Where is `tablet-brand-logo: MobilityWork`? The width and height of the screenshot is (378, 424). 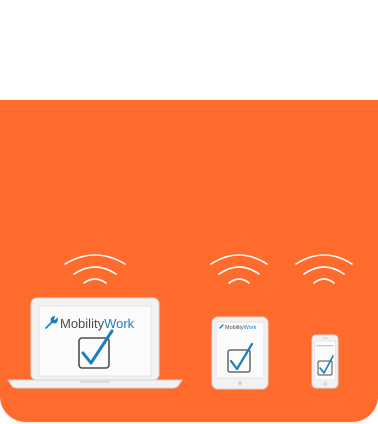
tablet-brand-logo: MobilityWork is located at coordinates (240, 328).